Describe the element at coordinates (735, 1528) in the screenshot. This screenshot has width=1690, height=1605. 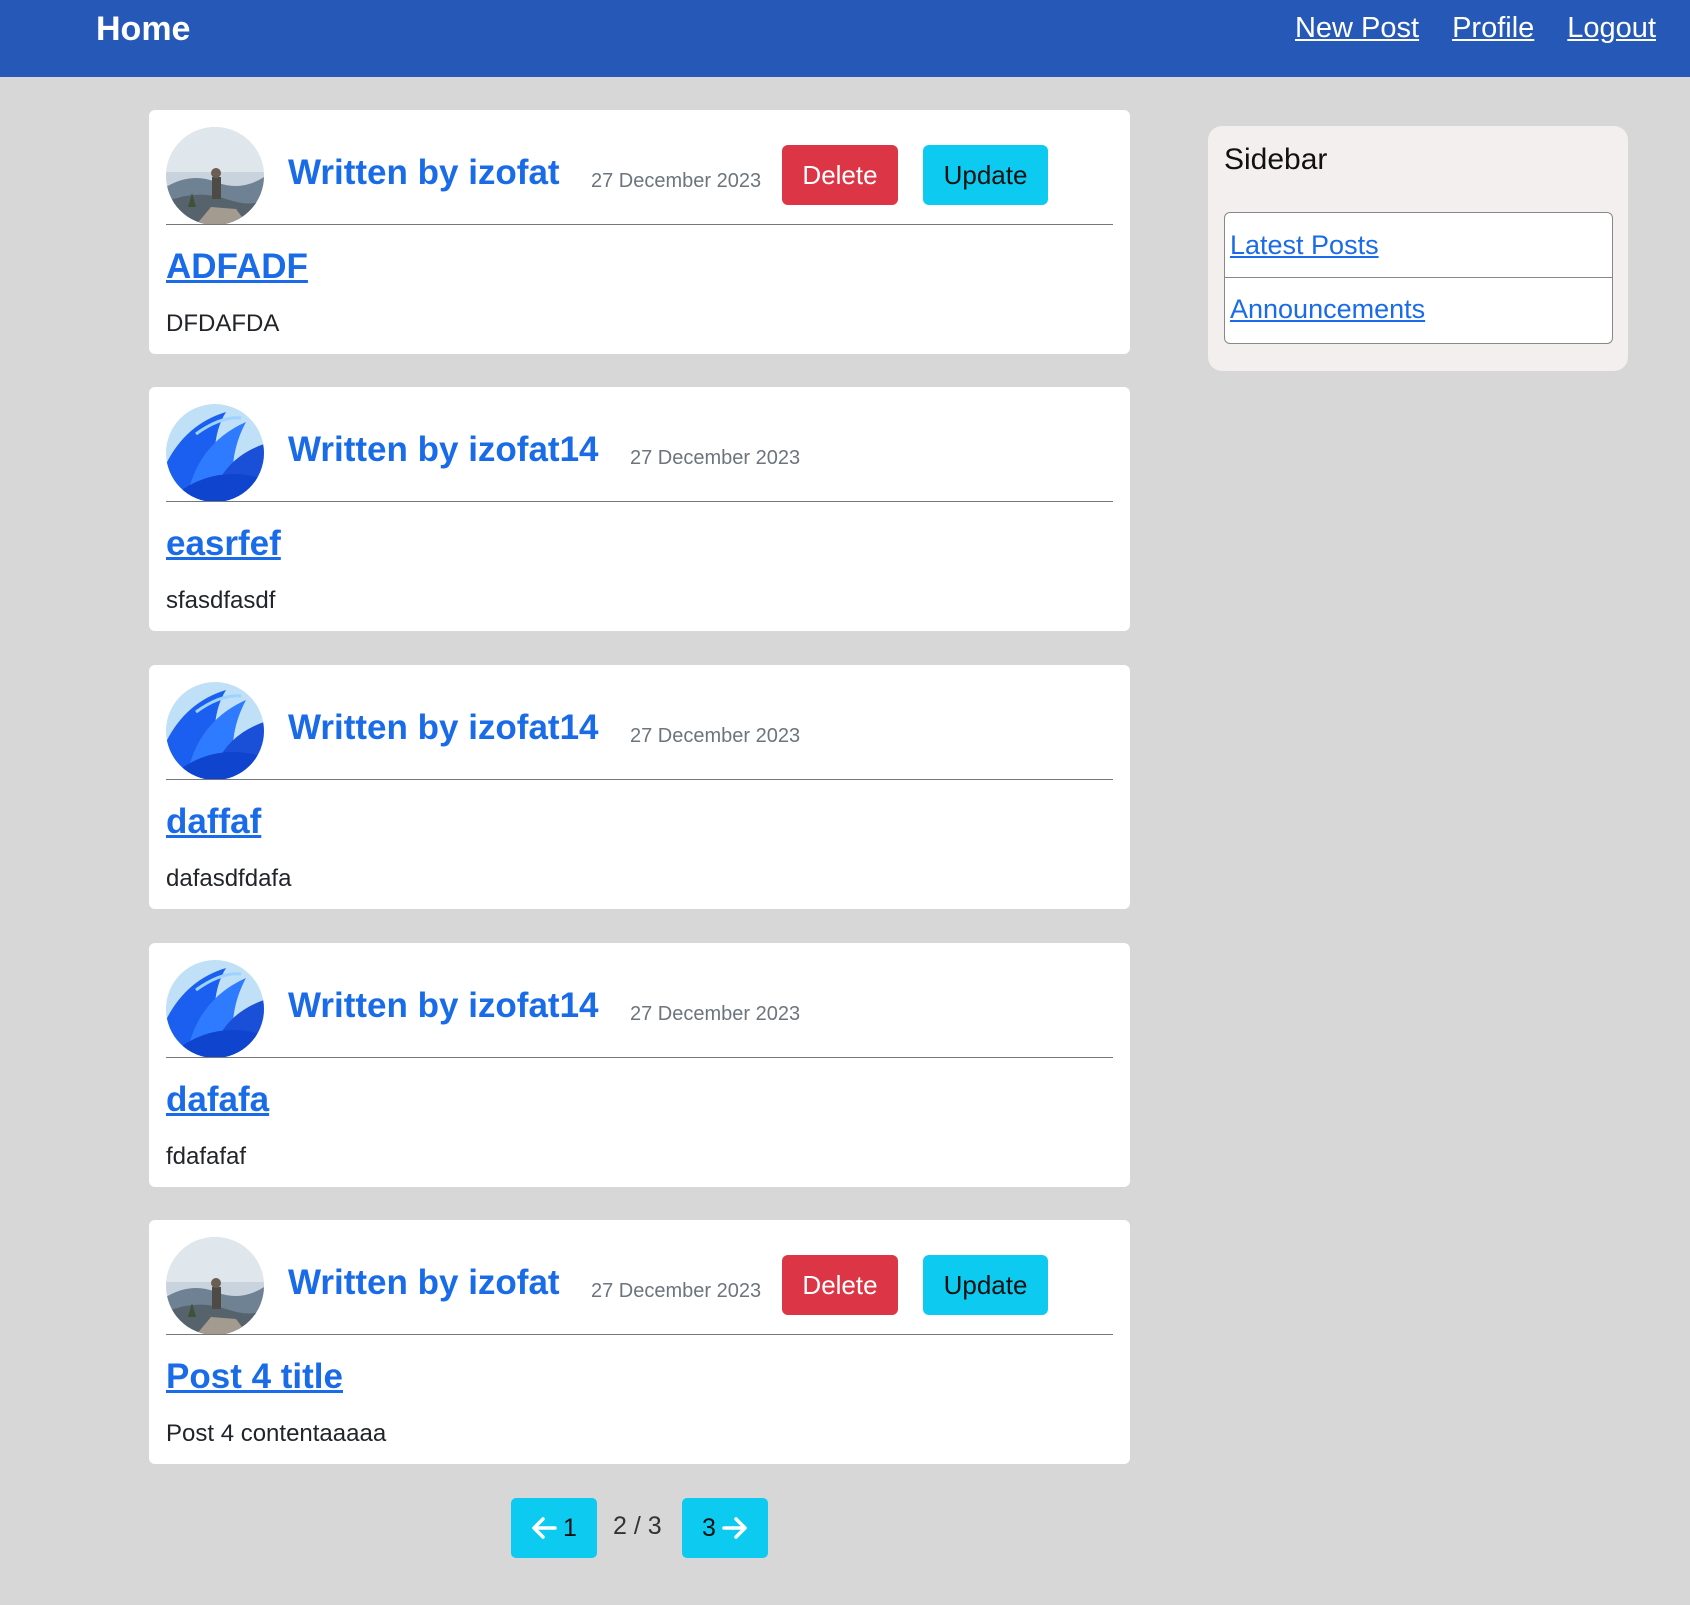
I see `arrow-right-icon` at that location.